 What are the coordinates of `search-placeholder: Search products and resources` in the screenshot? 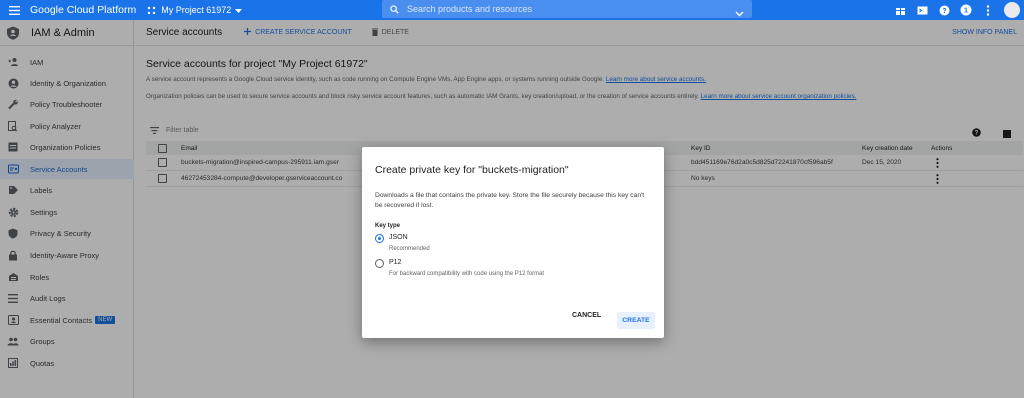 It's located at (470, 9).